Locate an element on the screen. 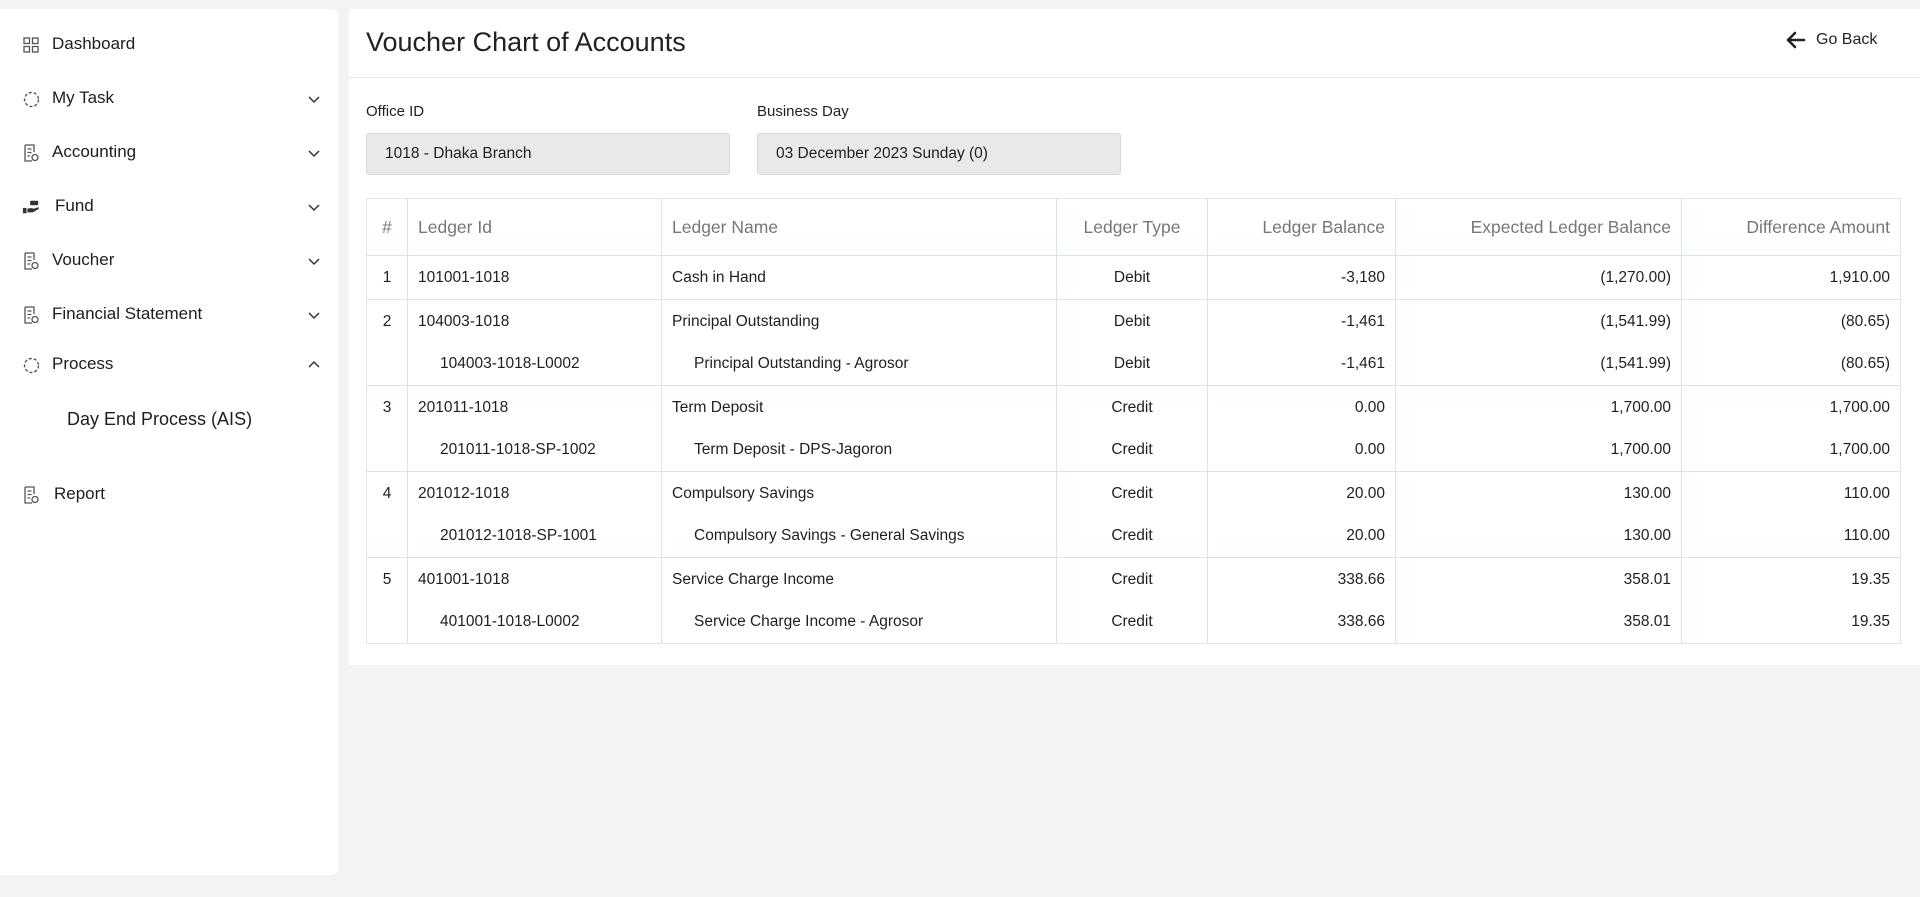 Image resolution: width=1920 pixels, height=897 pixels. sidebar-item-label: Accounting is located at coordinates (94, 151).